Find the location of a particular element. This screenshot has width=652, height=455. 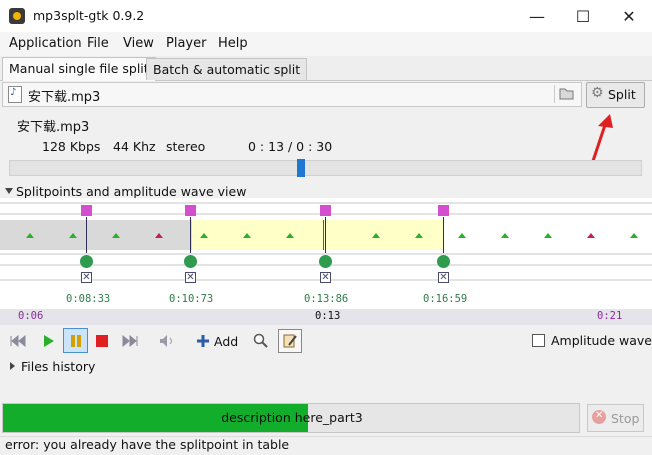

gear-icon: ⚙ is located at coordinates (597, 93).